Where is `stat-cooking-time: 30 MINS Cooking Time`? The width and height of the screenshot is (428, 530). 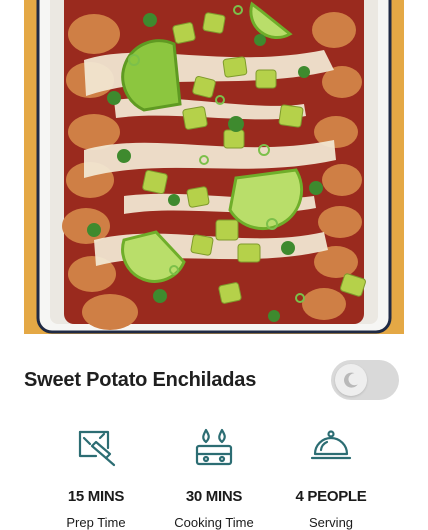
stat-cooking-time: 30 MINS Cooking Time is located at coordinates (214, 477).